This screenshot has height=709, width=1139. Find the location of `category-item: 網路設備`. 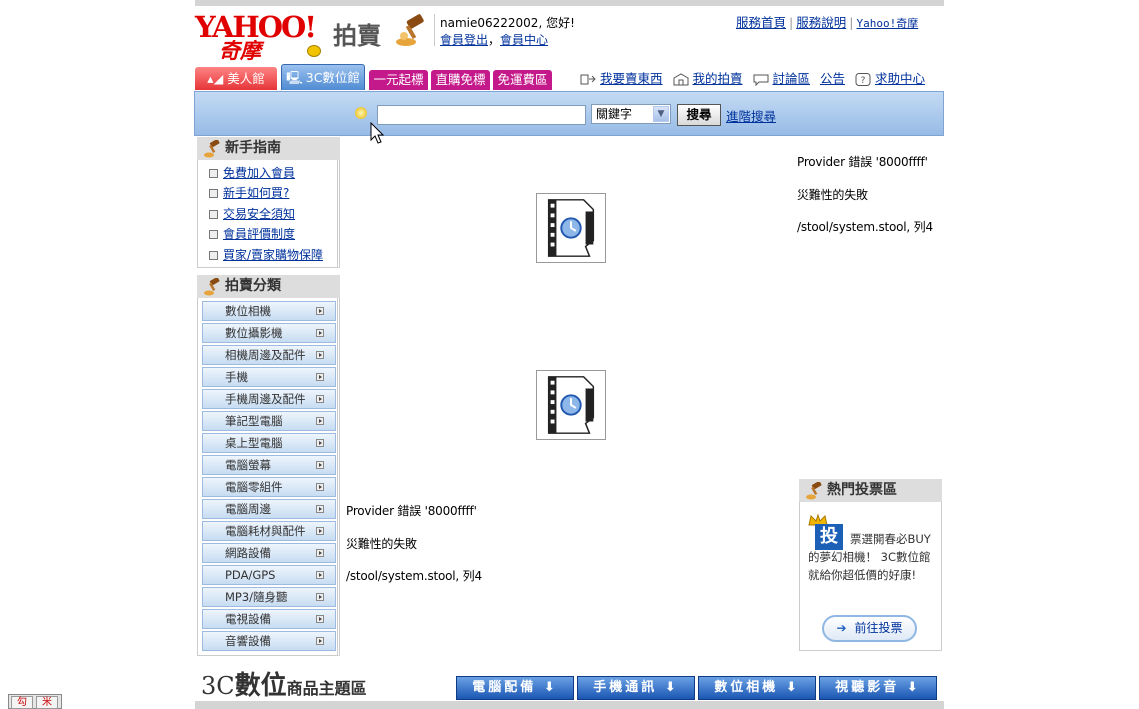

category-item: 網路設備 is located at coordinates (269, 553).